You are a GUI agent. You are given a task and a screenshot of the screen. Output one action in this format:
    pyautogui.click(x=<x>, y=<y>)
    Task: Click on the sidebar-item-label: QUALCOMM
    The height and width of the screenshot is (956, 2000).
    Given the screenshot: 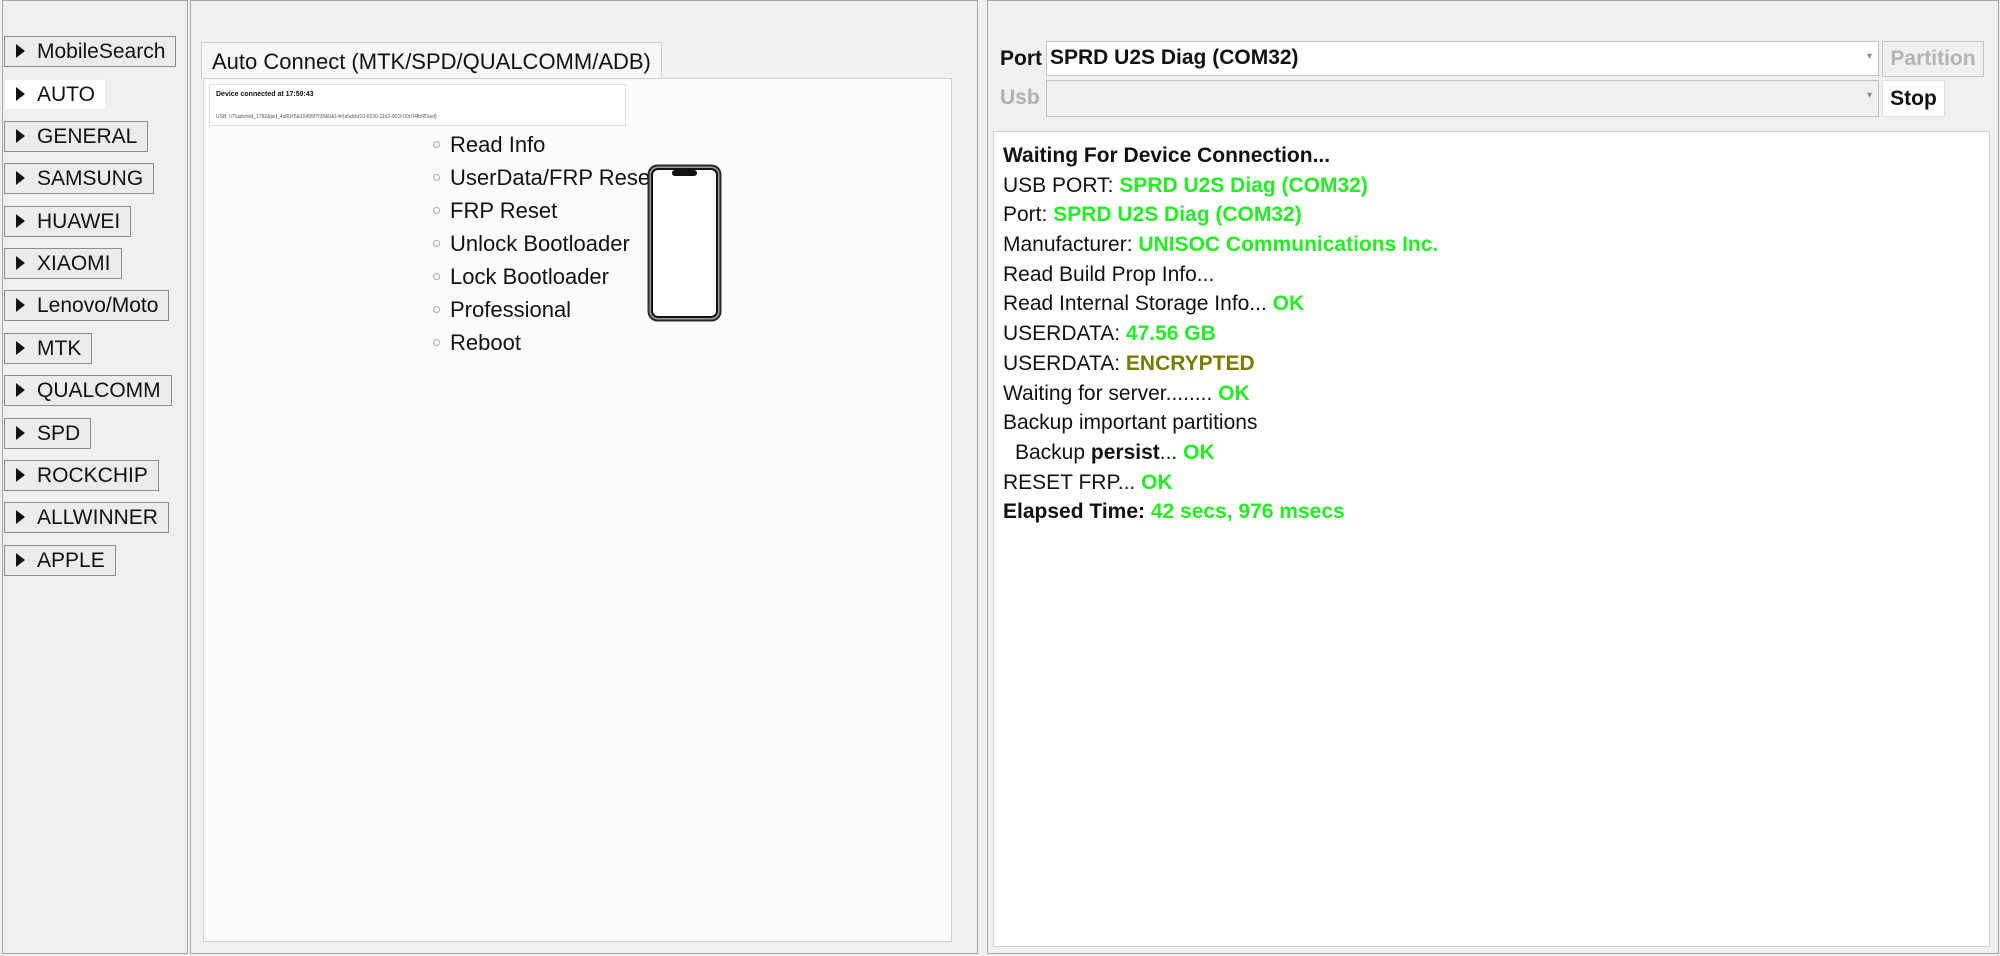 What is the action you would take?
    pyautogui.click(x=99, y=390)
    